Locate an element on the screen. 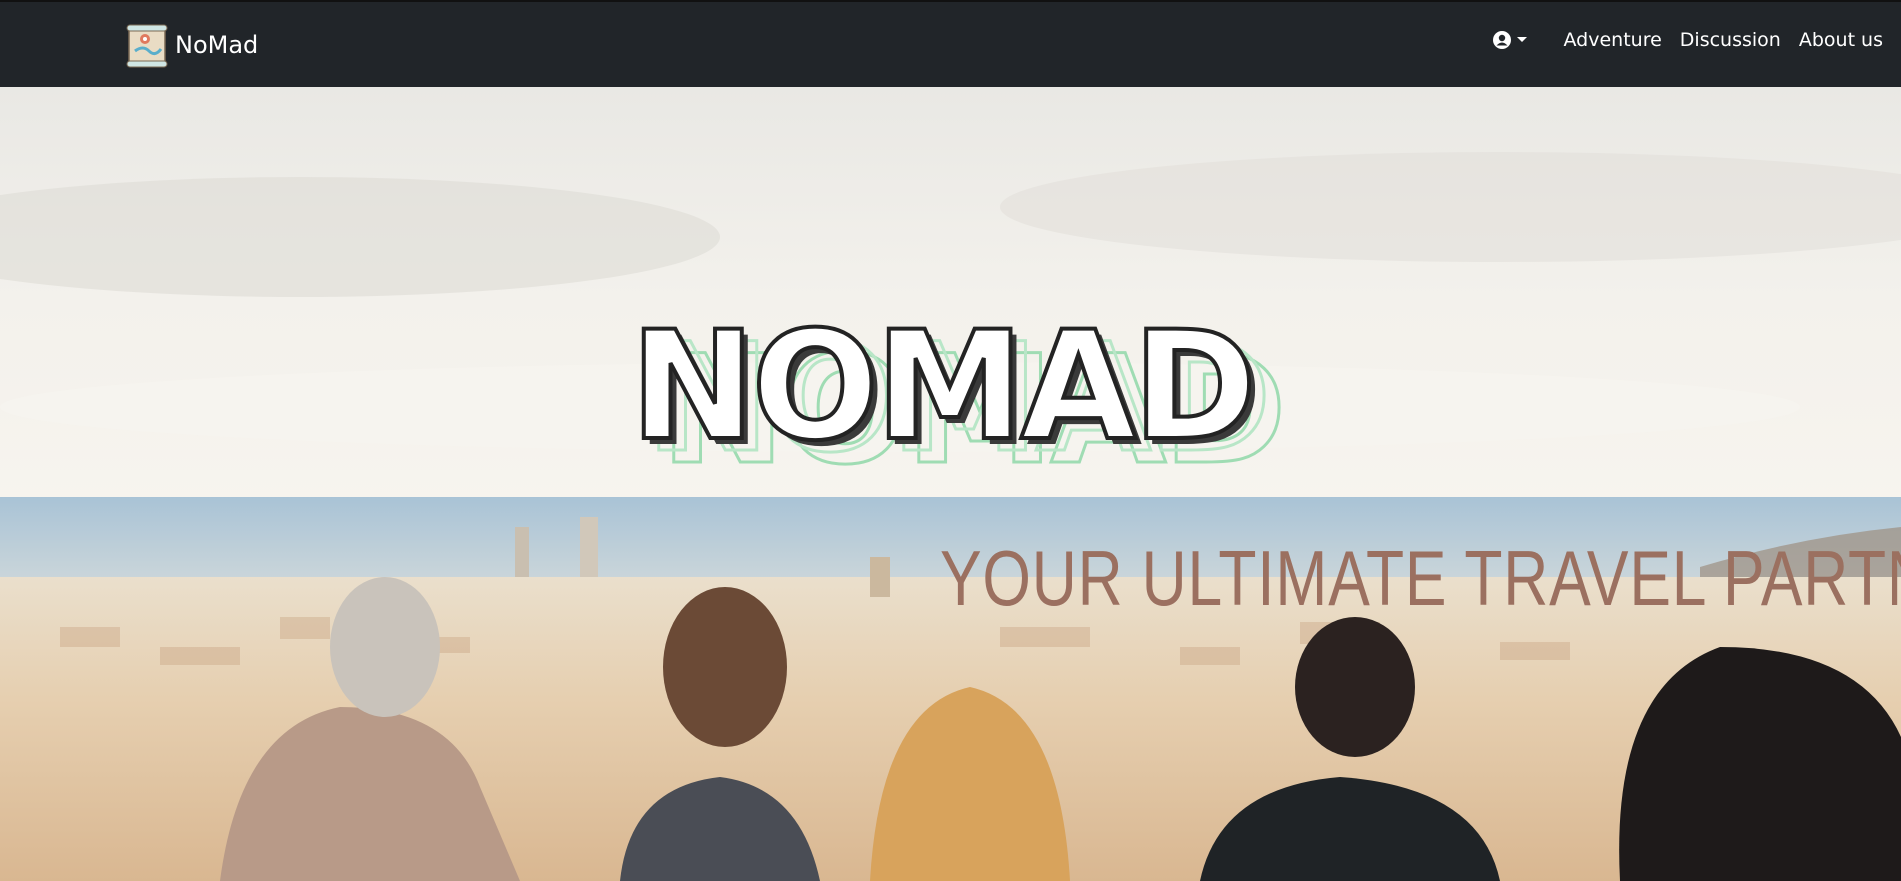 The width and height of the screenshot is (1901, 881). user-dropdown-toggle is located at coordinates (1510, 40).